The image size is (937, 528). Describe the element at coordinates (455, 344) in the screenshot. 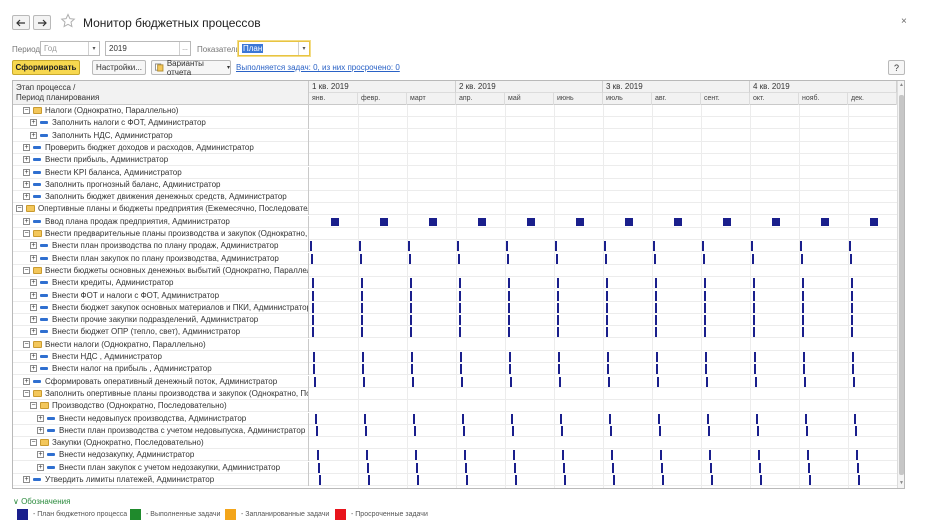

I see `table-row: − Внести налоги (Однократно, Параллельно)` at that location.